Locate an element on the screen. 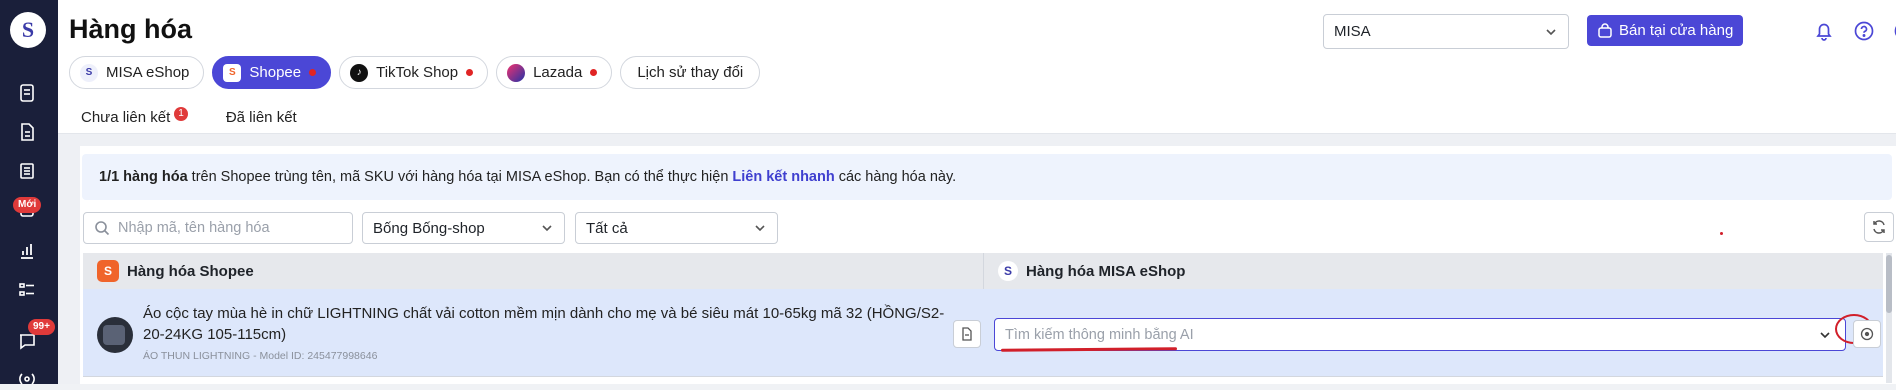  broadcast-icon is located at coordinates (27, 379).